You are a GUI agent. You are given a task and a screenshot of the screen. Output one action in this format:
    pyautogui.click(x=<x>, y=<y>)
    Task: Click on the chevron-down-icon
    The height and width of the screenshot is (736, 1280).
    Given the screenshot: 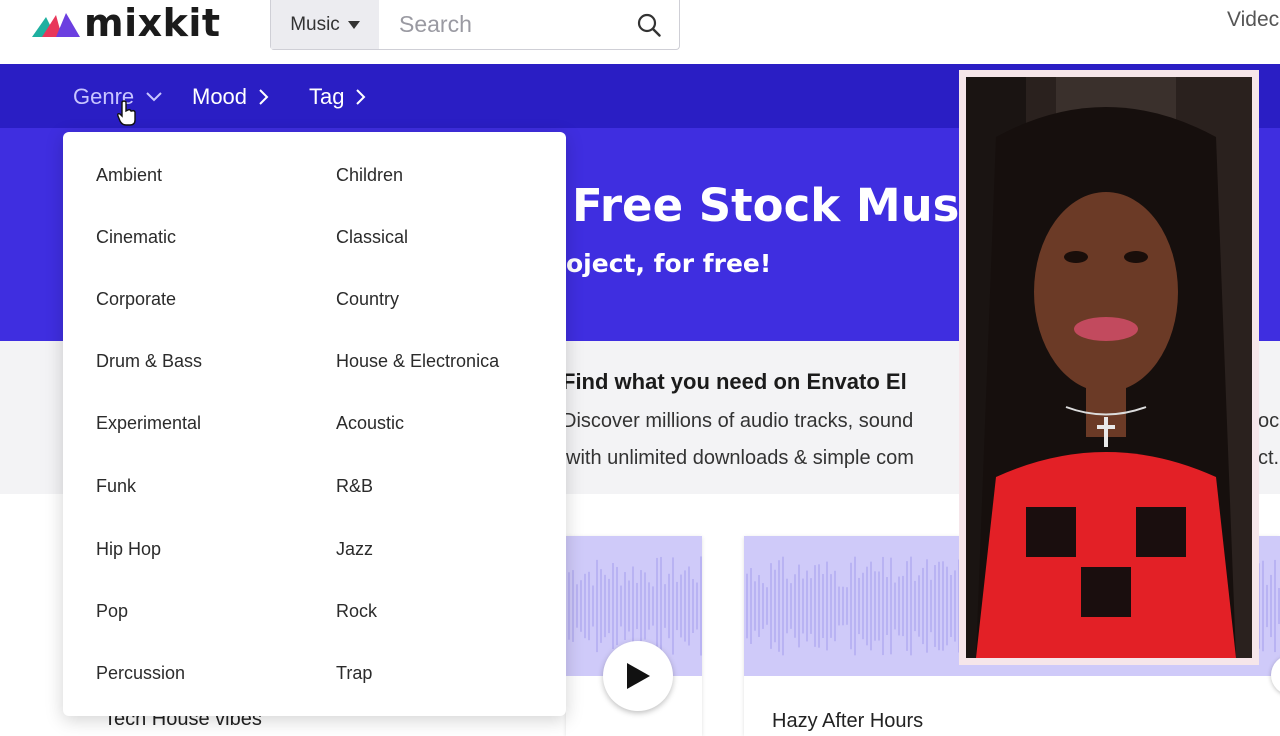 What is the action you would take?
    pyautogui.click(x=154, y=97)
    